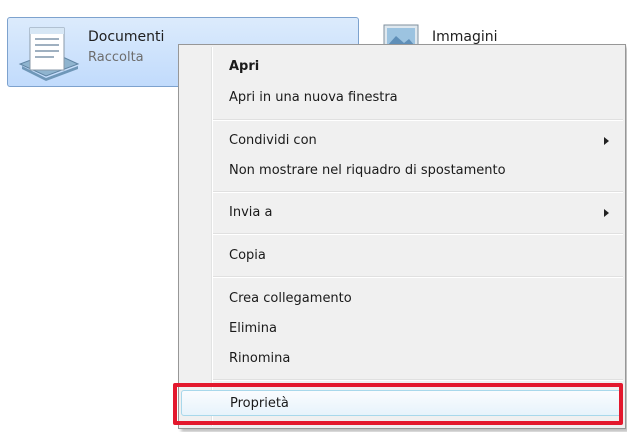 The height and width of the screenshot is (432, 627). What do you see at coordinates (402, 67) in the screenshot?
I see `menu-item-apri: Apri` at bounding box center [402, 67].